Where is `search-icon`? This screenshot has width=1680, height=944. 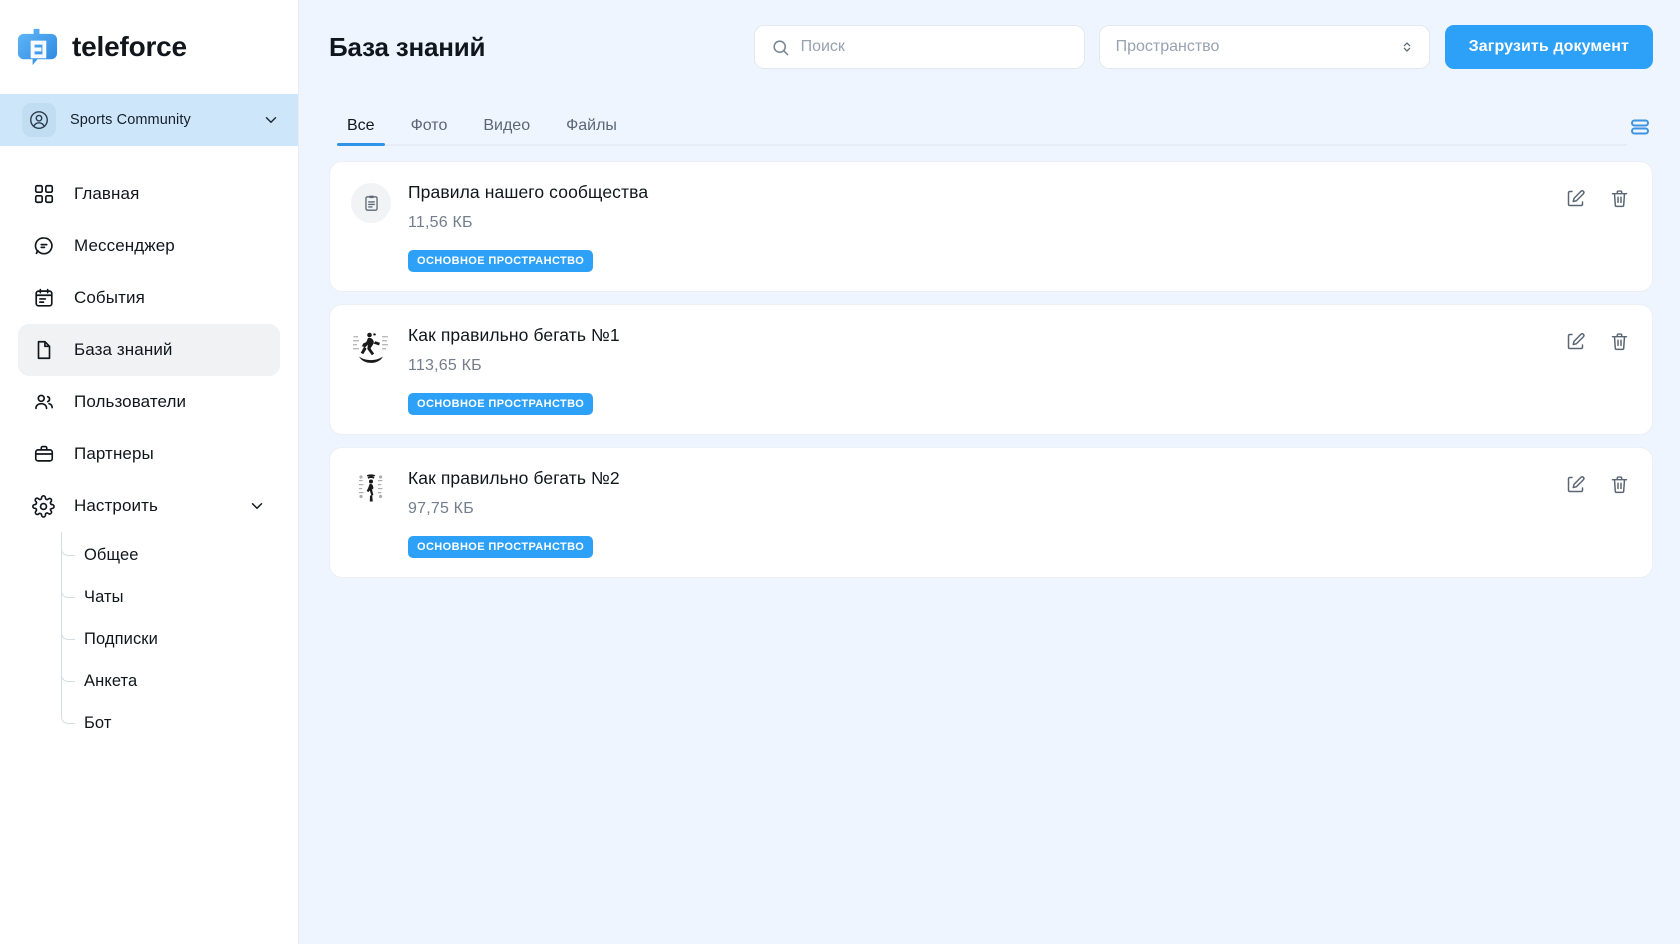 search-icon is located at coordinates (780, 47).